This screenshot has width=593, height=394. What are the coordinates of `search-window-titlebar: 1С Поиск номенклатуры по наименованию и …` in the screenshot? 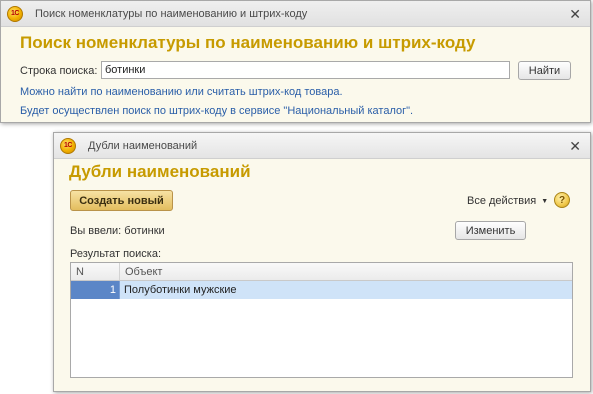 It's located at (295, 14).